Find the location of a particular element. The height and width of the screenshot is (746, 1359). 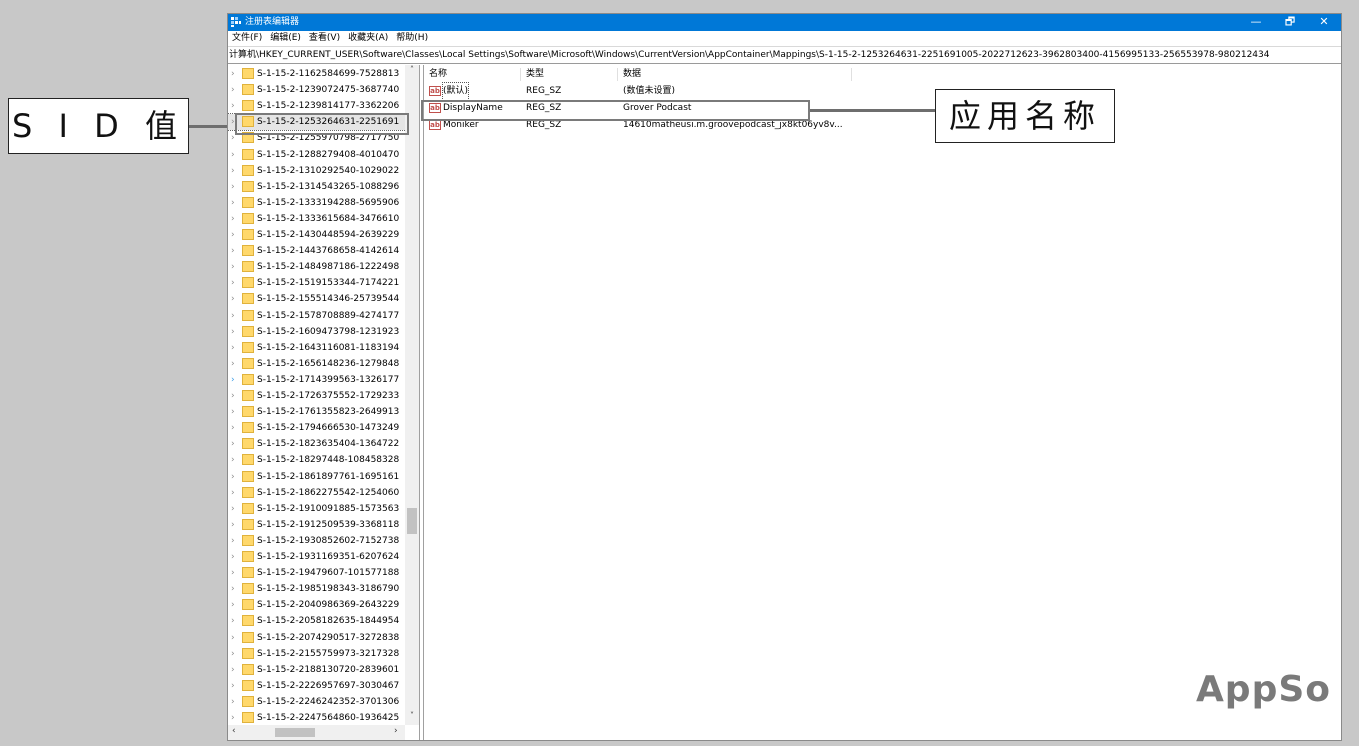

tree-item: › S-1-15-2-2226957697-3030467 is located at coordinates (317, 686).